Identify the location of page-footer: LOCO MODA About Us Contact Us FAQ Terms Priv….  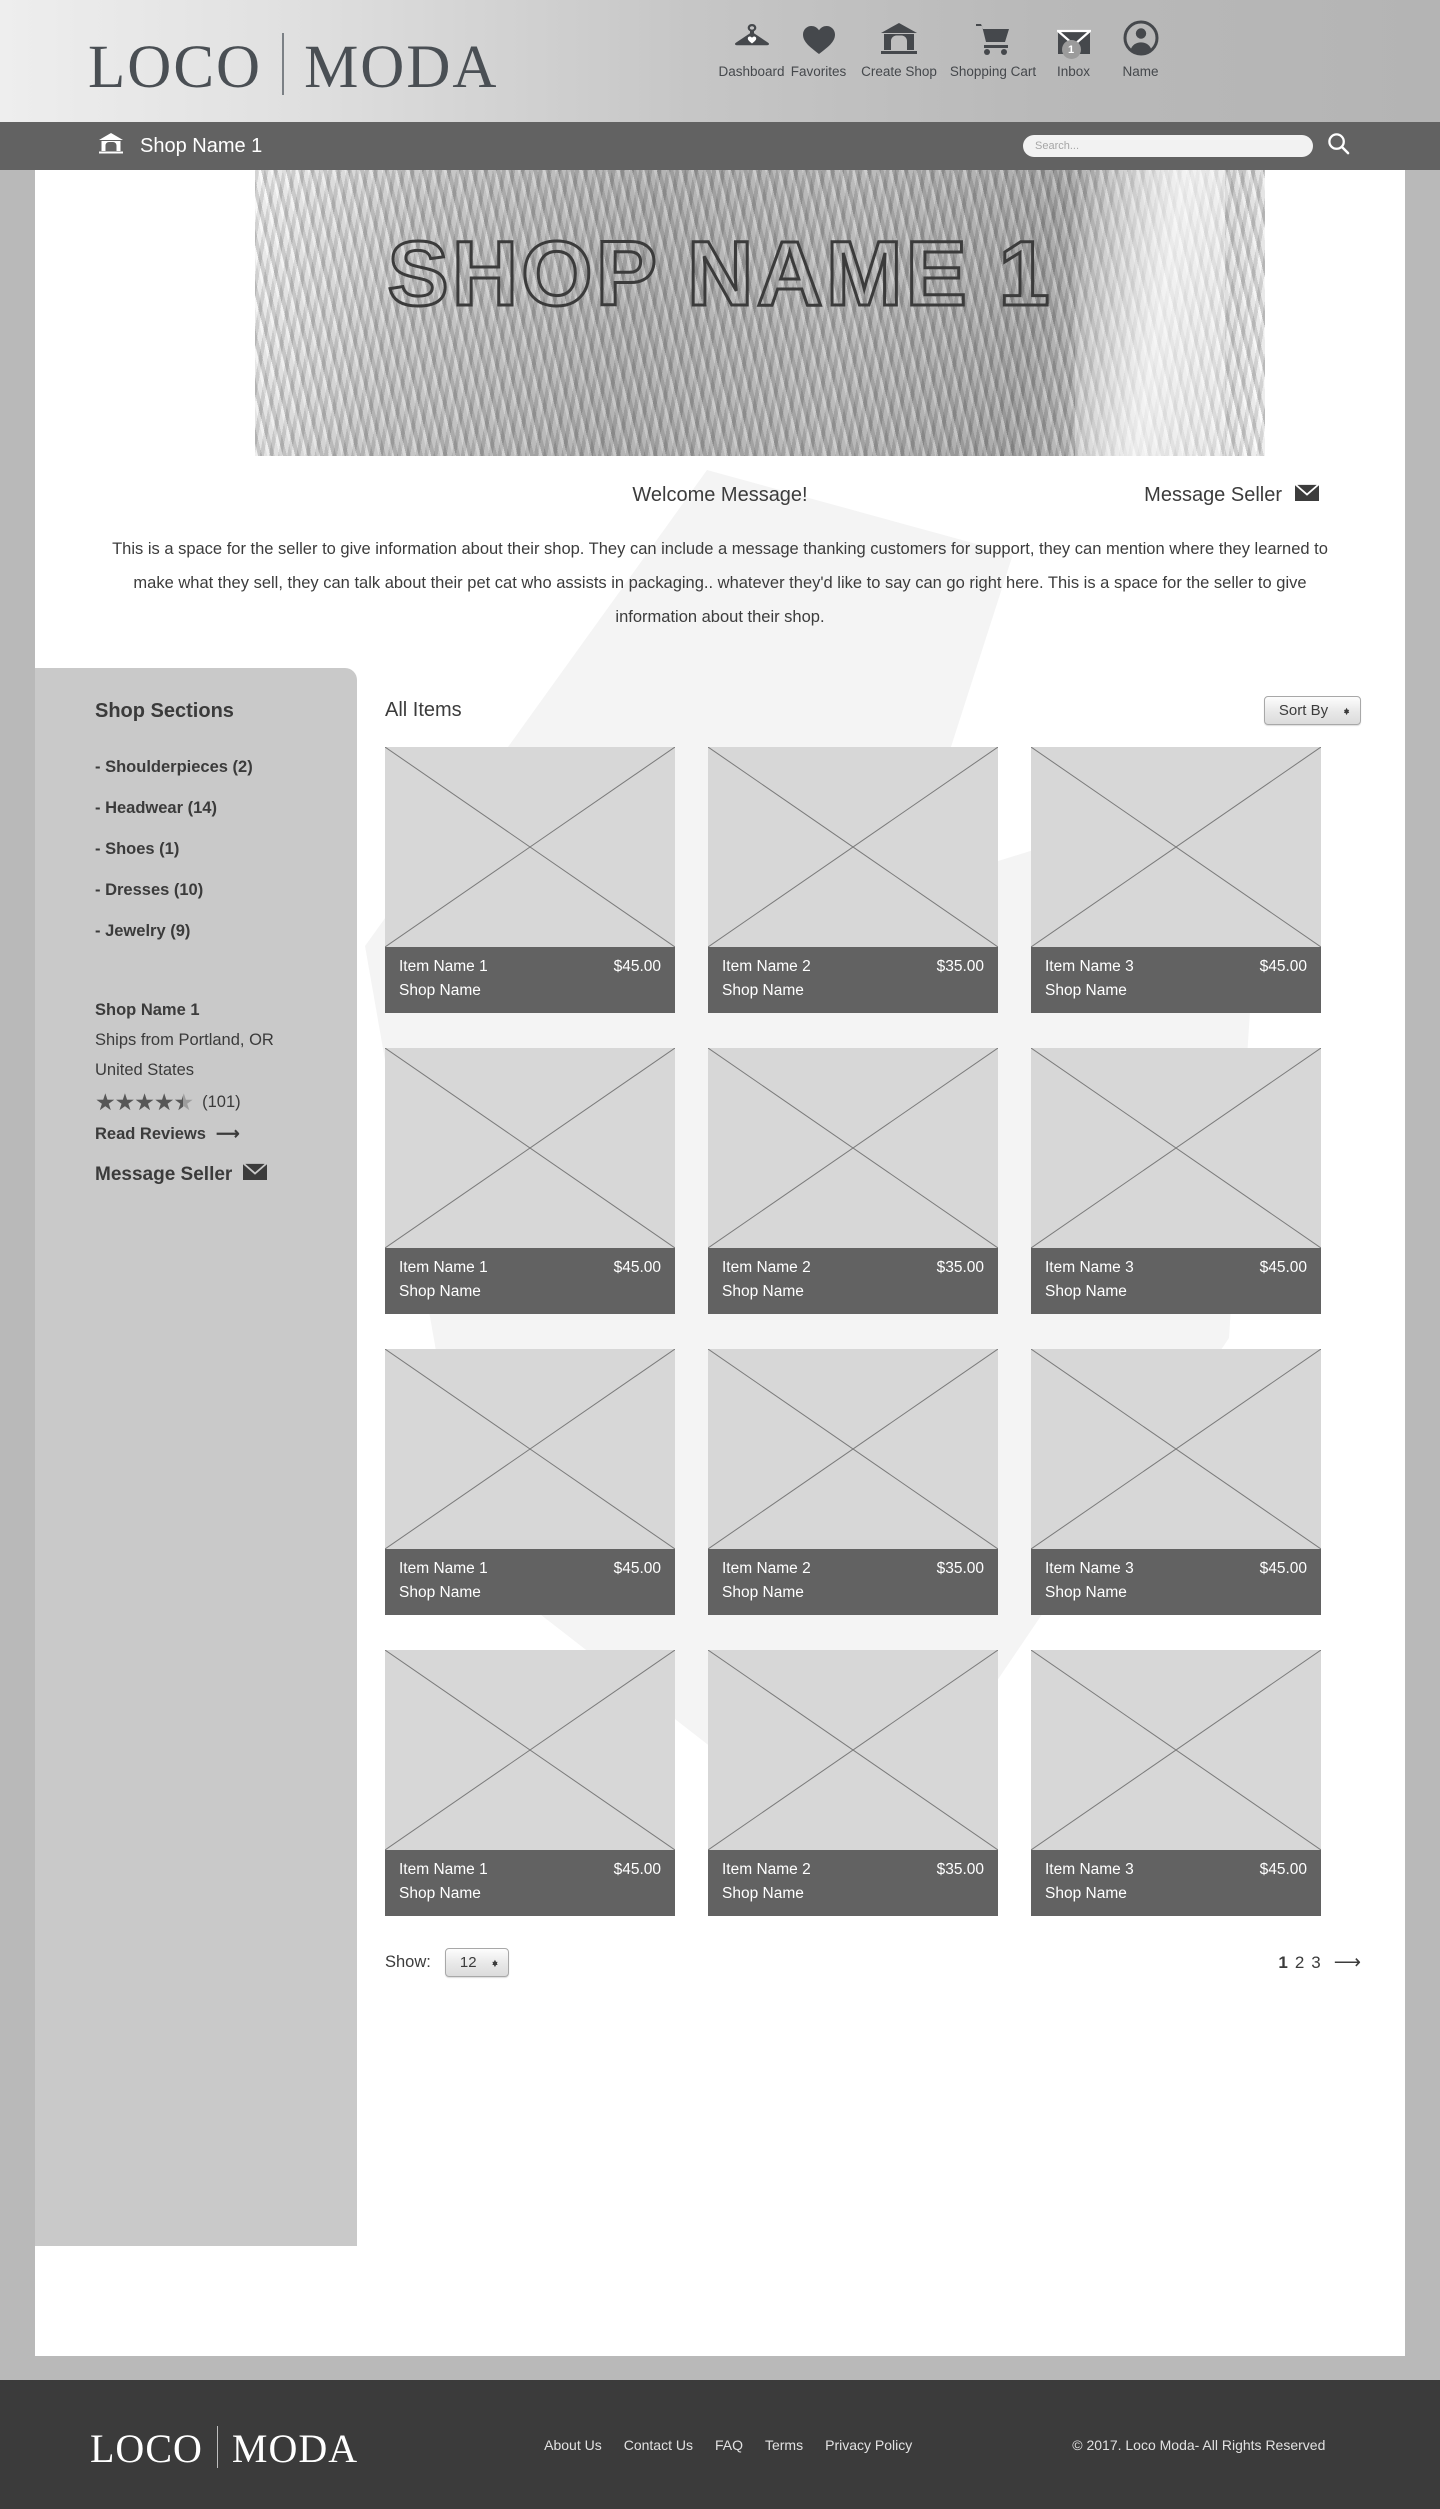
(720, 2444).